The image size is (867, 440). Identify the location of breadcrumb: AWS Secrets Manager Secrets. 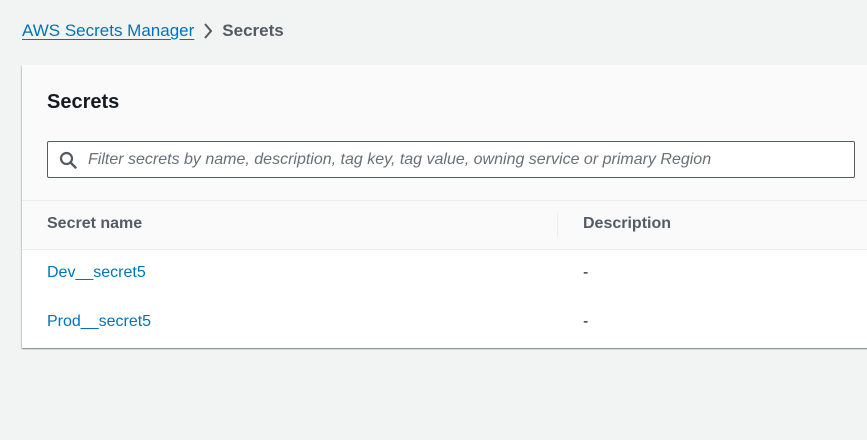
(153, 31).